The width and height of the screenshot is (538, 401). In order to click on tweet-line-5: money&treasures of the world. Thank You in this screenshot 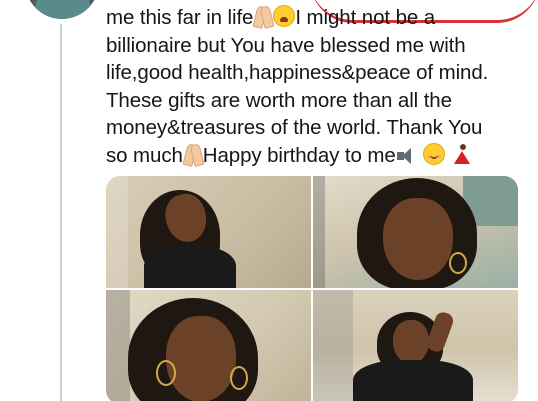, I will do `click(294, 127)`.